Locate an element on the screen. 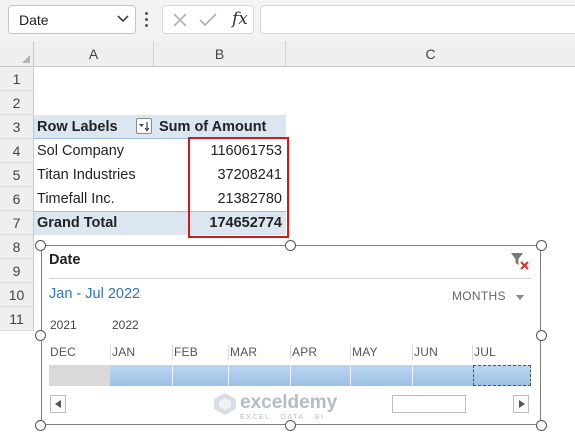  row-header-1: 1 is located at coordinates (17, 79).